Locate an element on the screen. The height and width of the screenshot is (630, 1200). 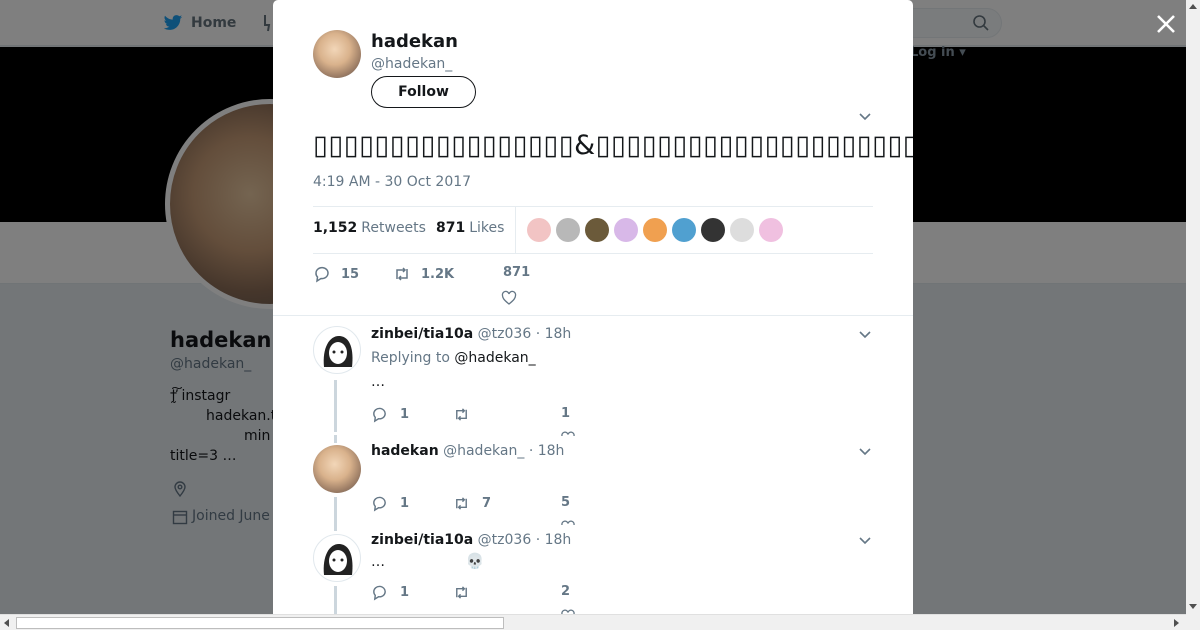
likes-count: 871 is located at coordinates (451, 228).